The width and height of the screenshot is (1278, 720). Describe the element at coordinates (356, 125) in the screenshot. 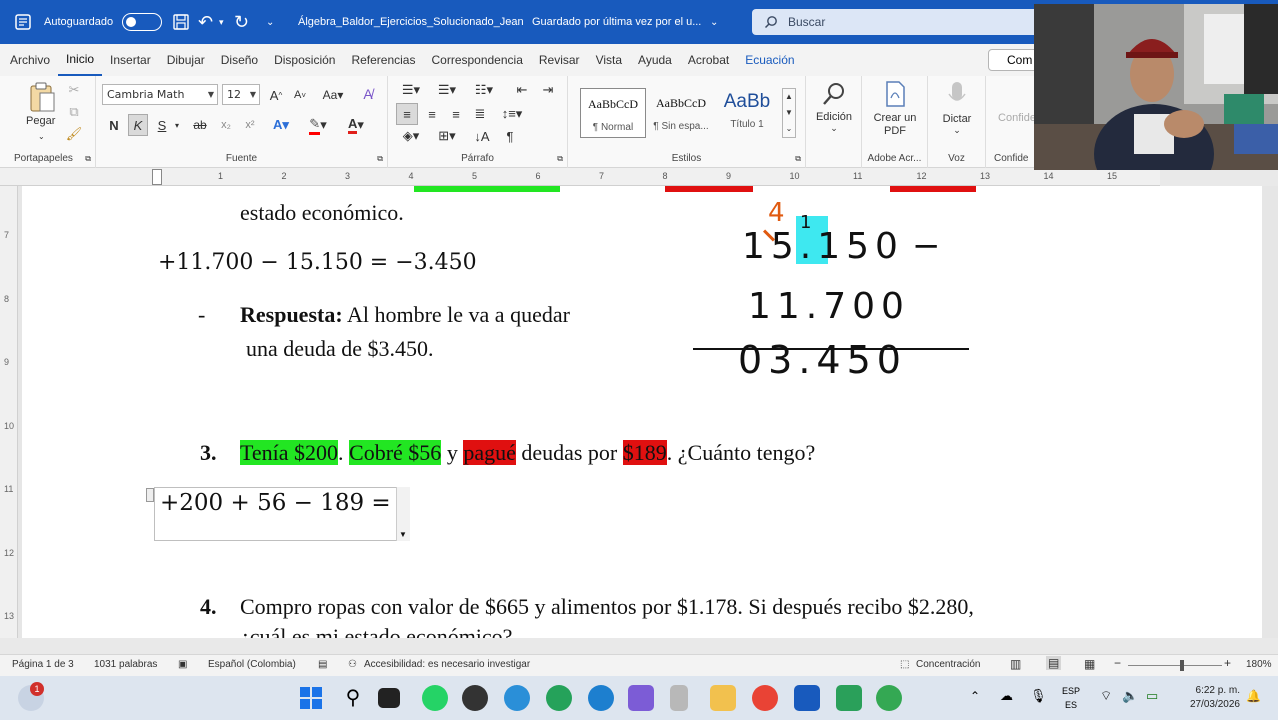

I see `font-color-icon: A ▾` at that location.